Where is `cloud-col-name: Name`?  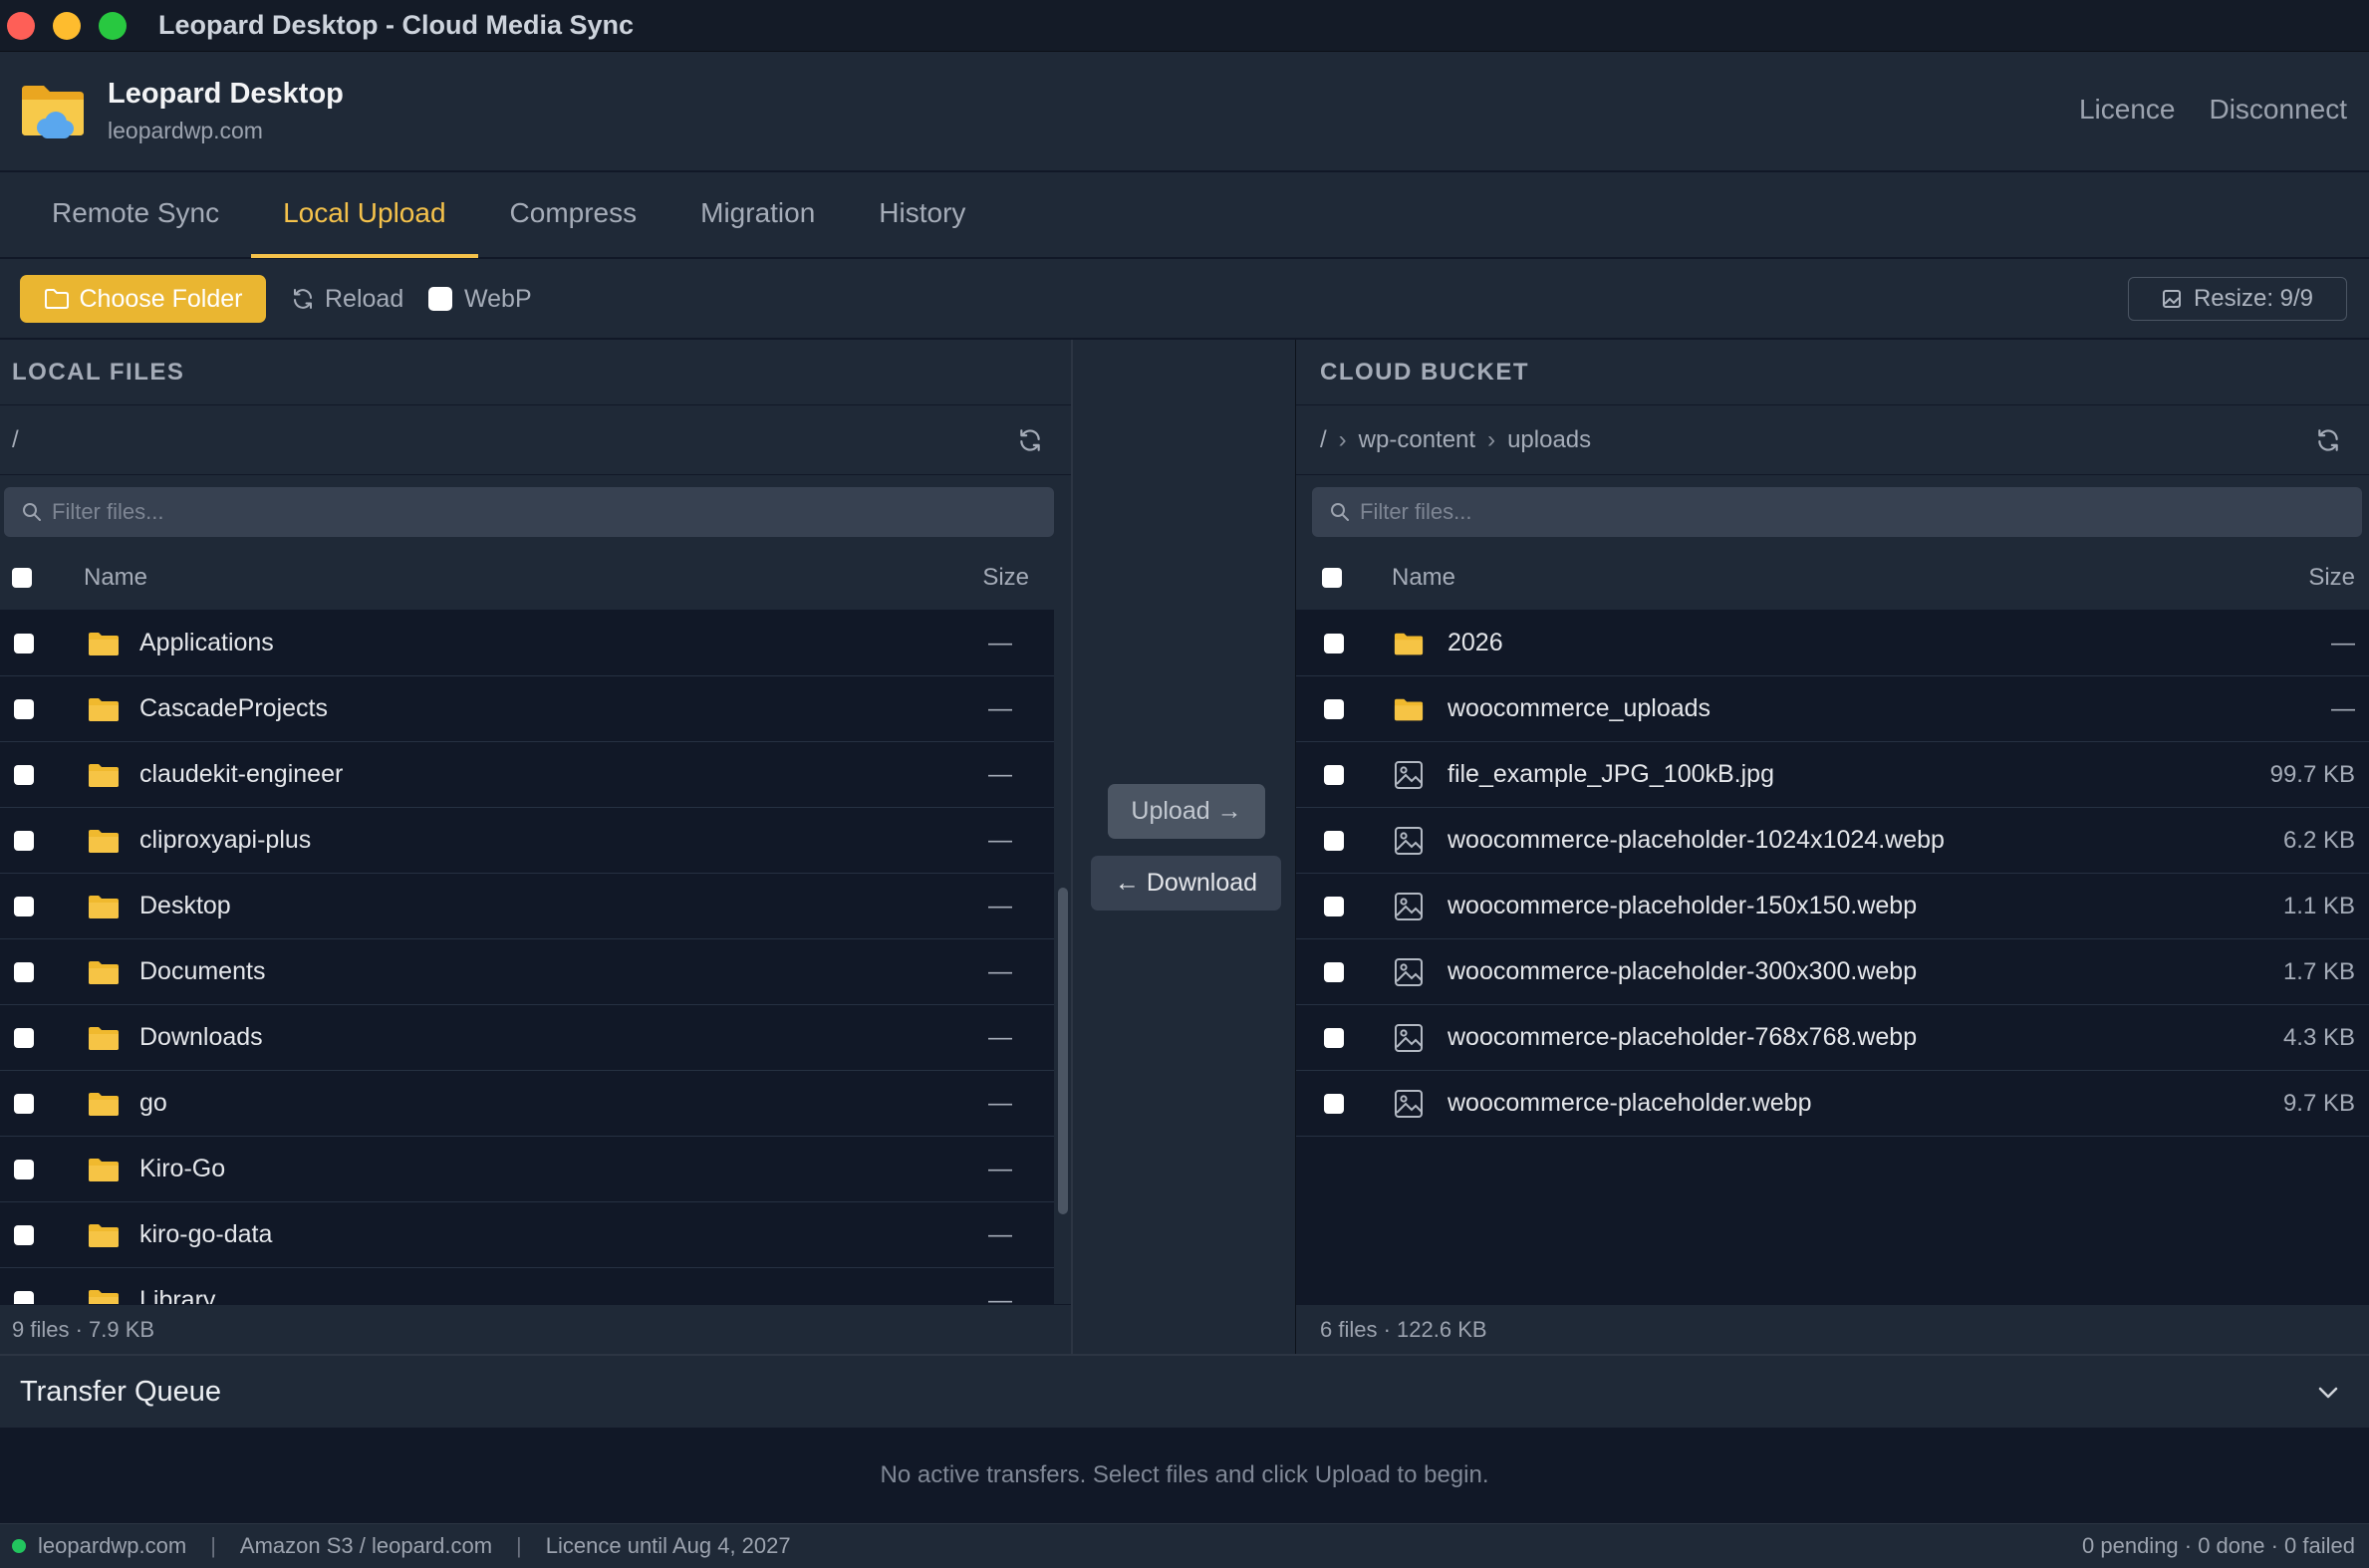 cloud-col-name: Name is located at coordinates (1423, 578).